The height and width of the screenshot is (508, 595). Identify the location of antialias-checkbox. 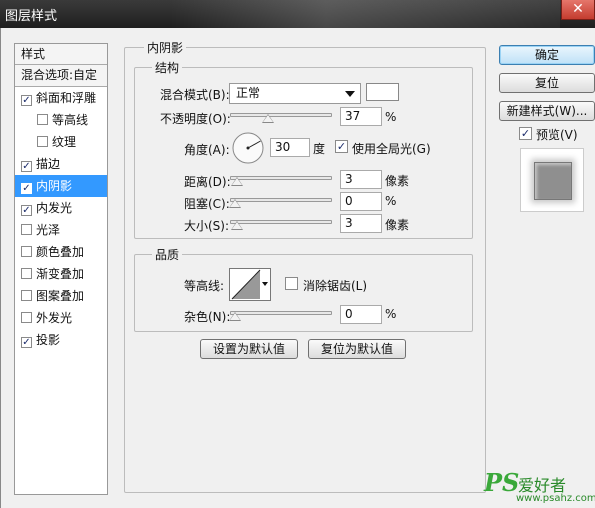
(291, 283).